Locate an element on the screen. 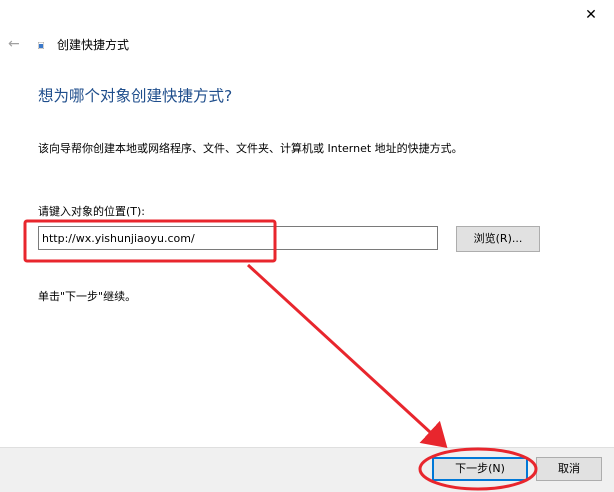  wizard-title: 创建快捷方式 is located at coordinates (93, 45).